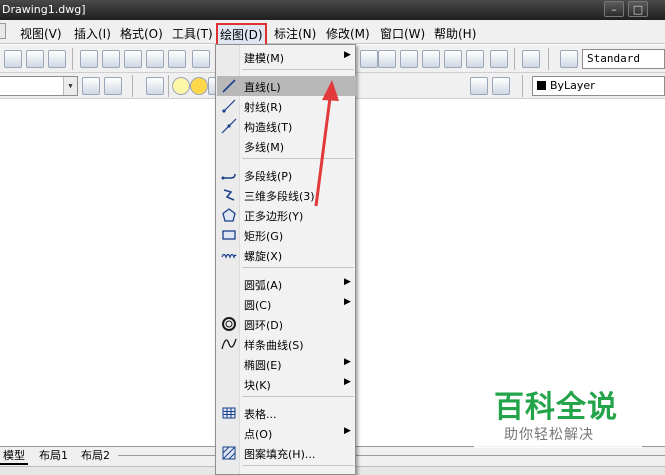  Describe the element at coordinates (229, 453) in the screenshot. I see `hatch-icon` at that location.